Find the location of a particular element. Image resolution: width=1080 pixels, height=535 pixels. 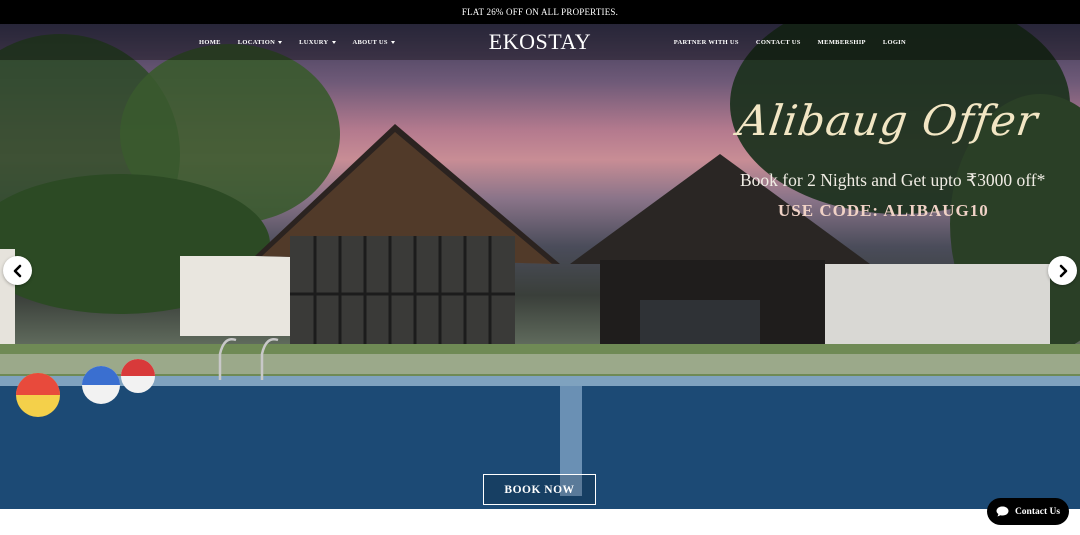

nav-about-us: ABOUT US is located at coordinates (374, 42).